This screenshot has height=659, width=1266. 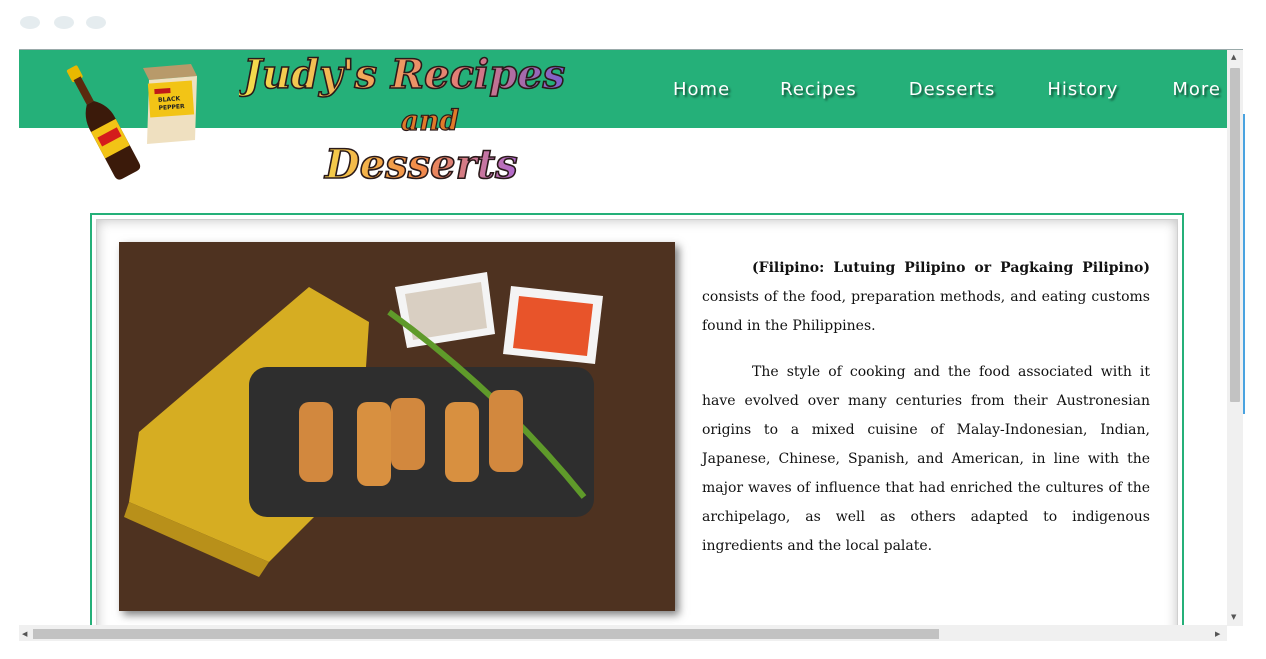 What do you see at coordinates (30, 22) in the screenshot?
I see `window-close-dot` at bounding box center [30, 22].